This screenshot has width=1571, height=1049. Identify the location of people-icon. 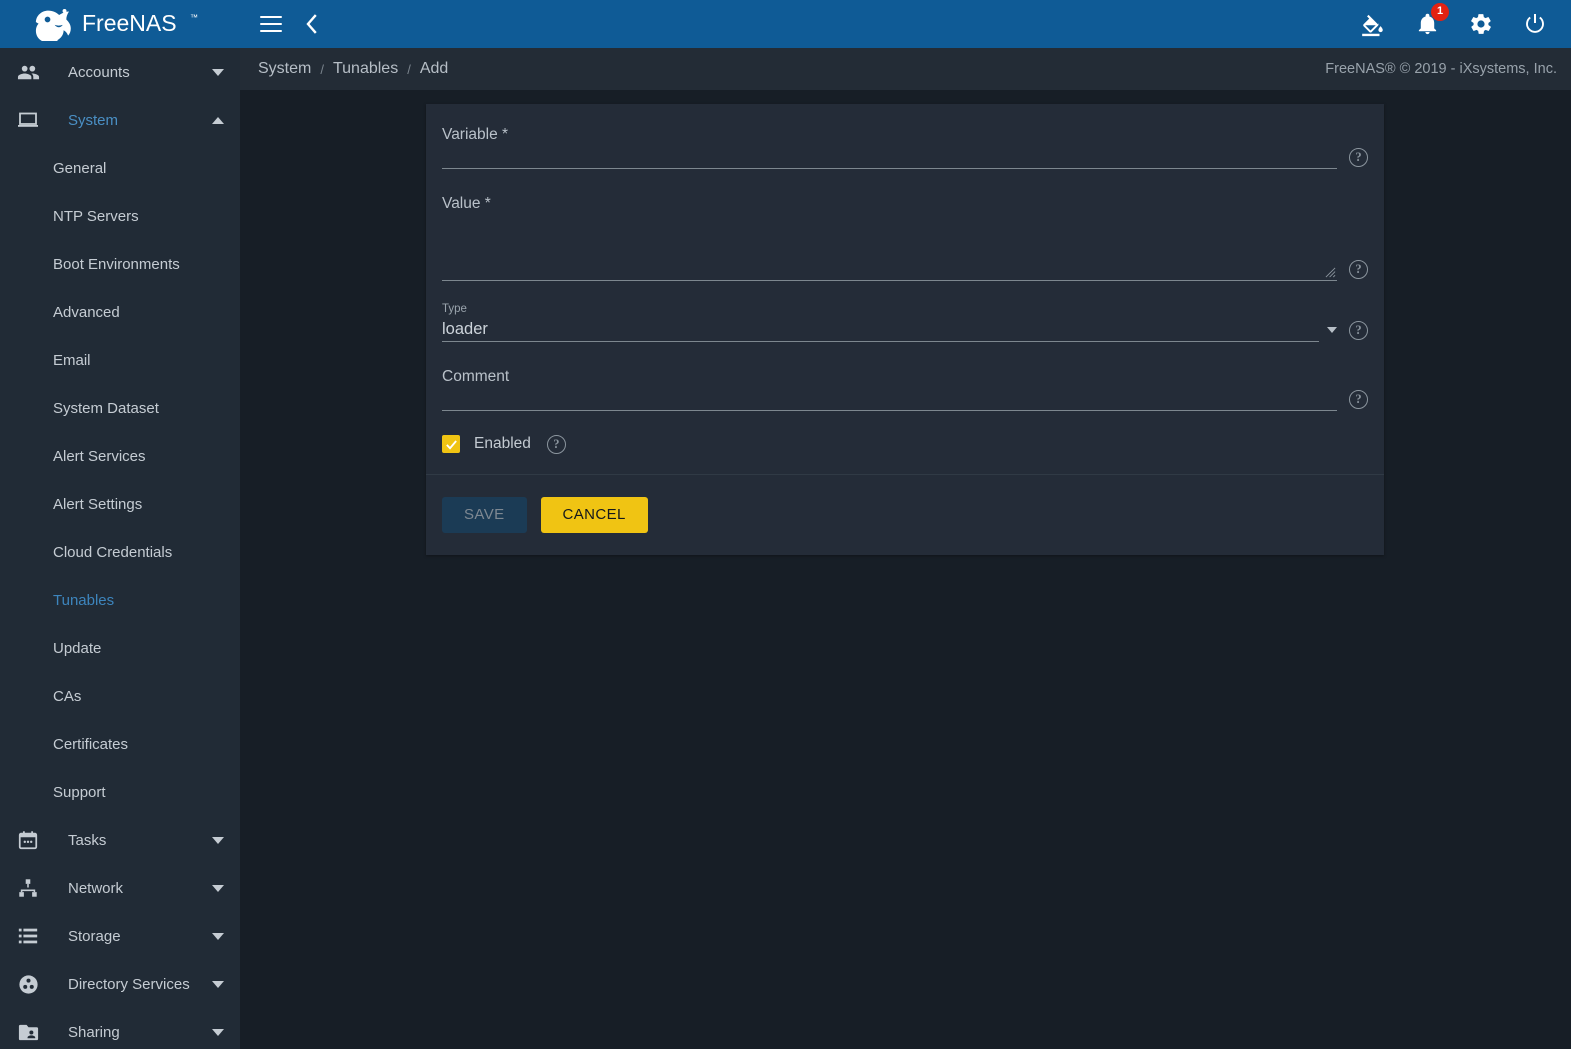
(28, 72).